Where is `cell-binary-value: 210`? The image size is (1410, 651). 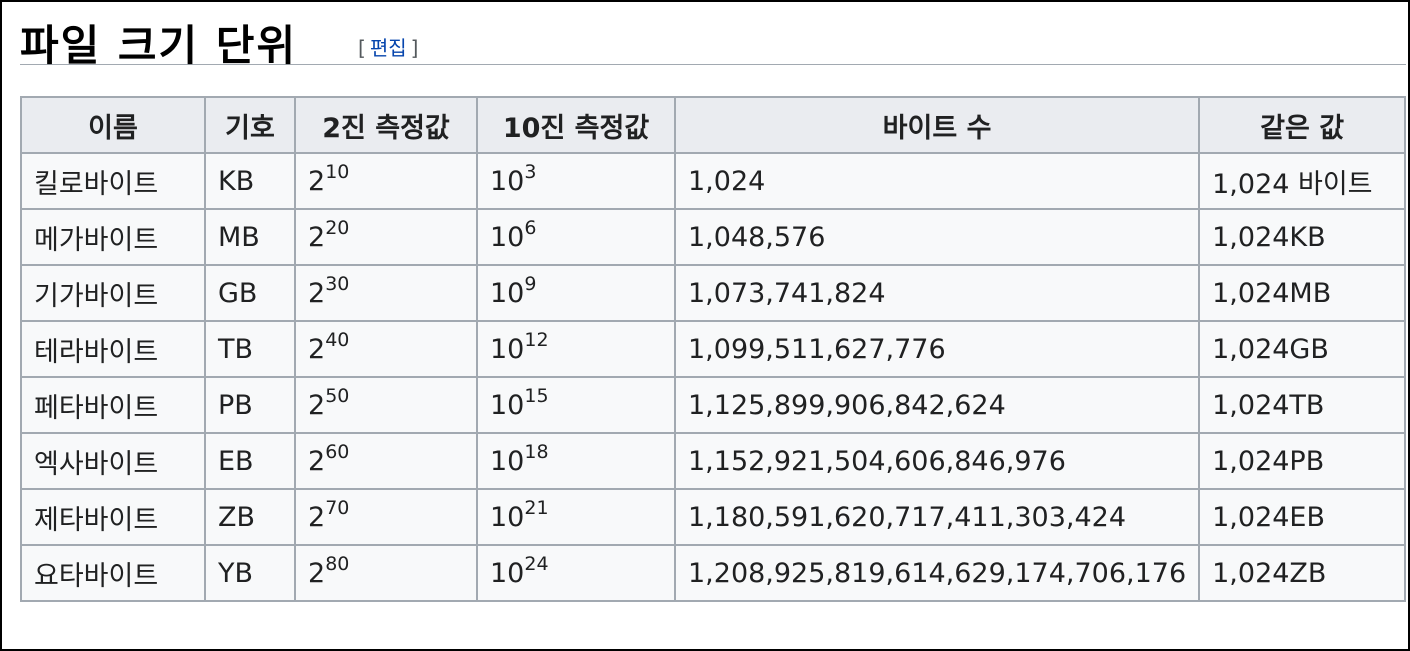
cell-binary-value: 210 is located at coordinates (386, 181).